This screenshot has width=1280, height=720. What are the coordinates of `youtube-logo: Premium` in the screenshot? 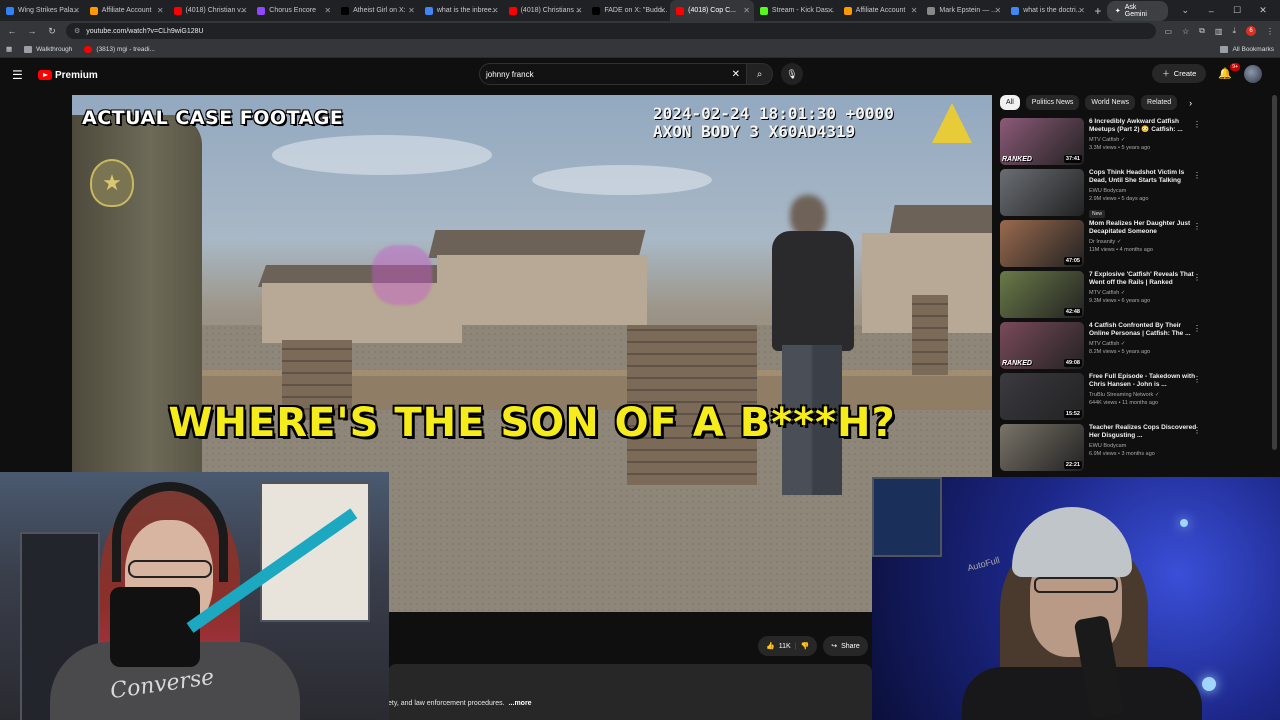 It's located at (68, 75).